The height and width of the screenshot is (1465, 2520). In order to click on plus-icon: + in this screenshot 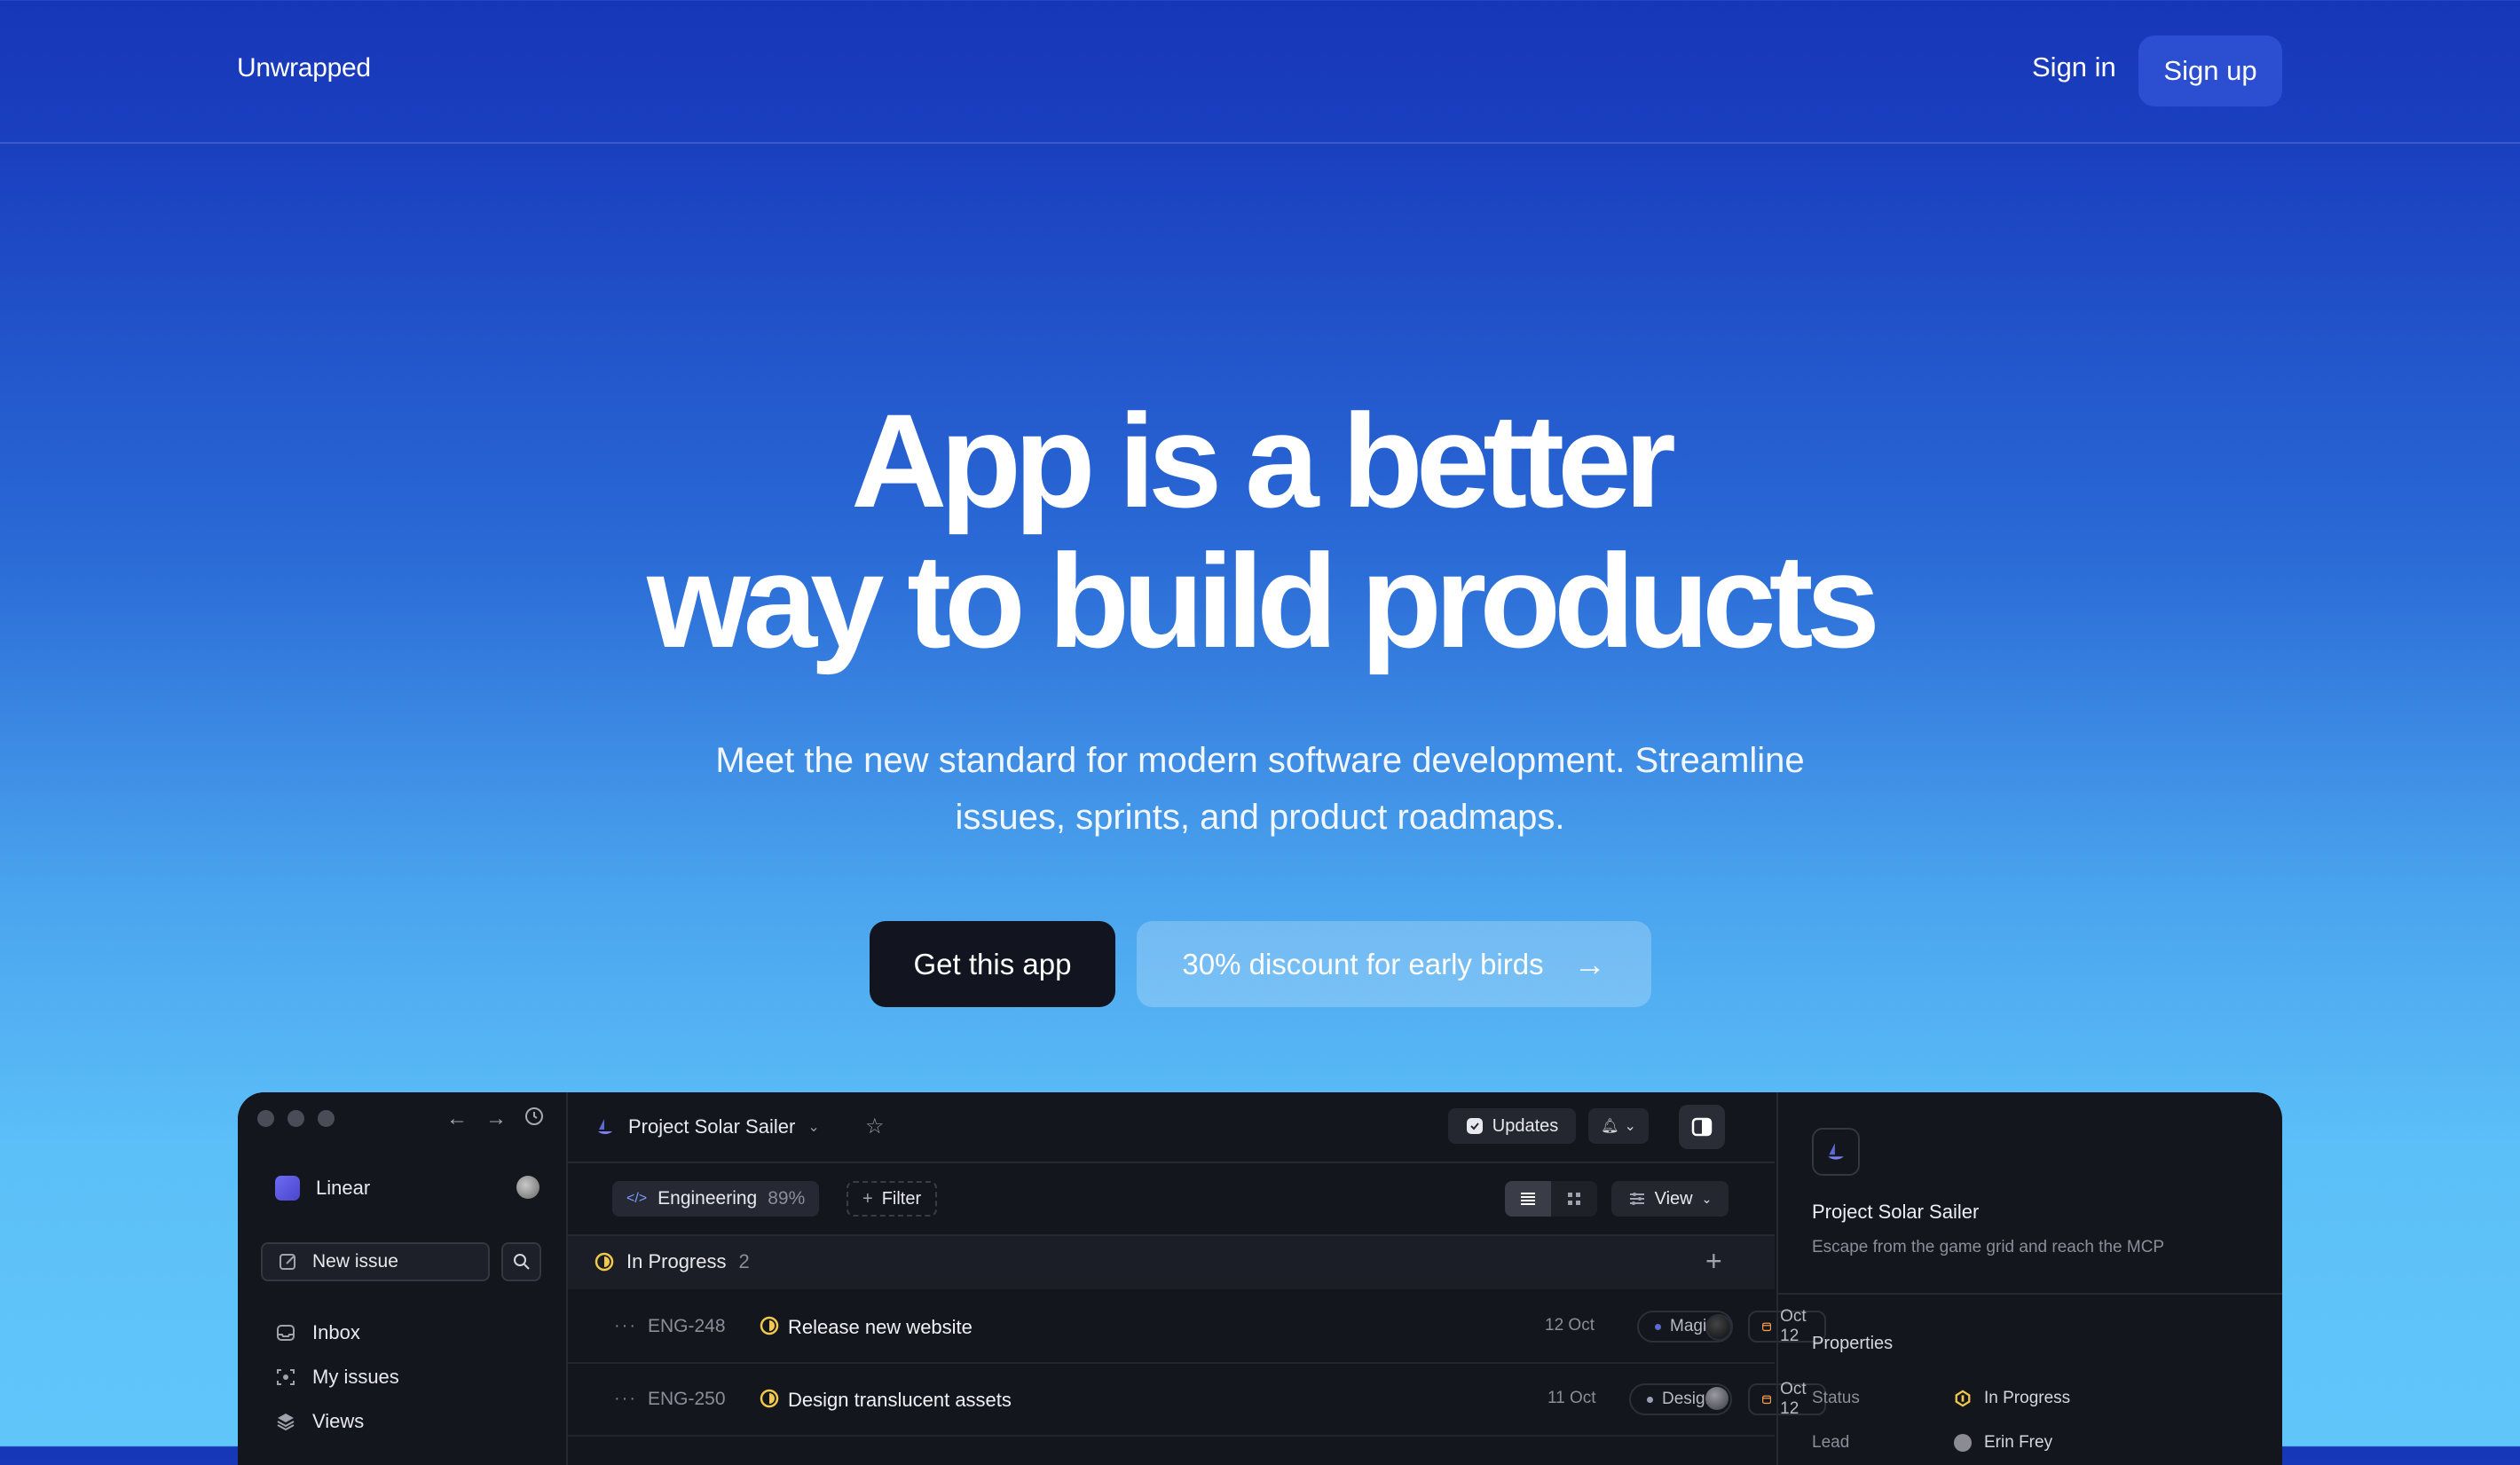, I will do `click(867, 1198)`.